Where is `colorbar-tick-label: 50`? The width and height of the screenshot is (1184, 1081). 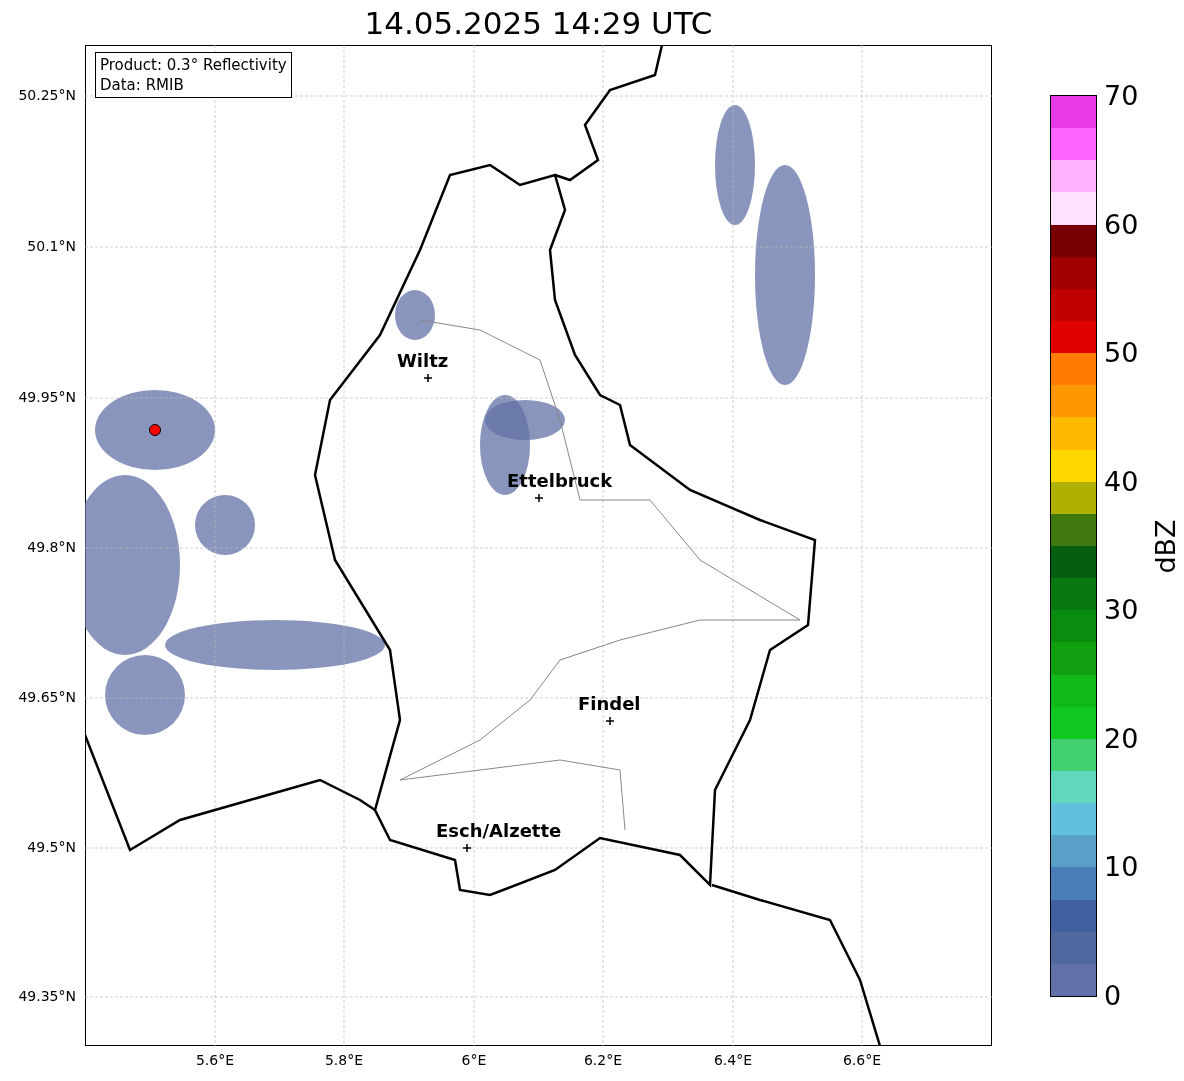 colorbar-tick-label: 50 is located at coordinates (1121, 353).